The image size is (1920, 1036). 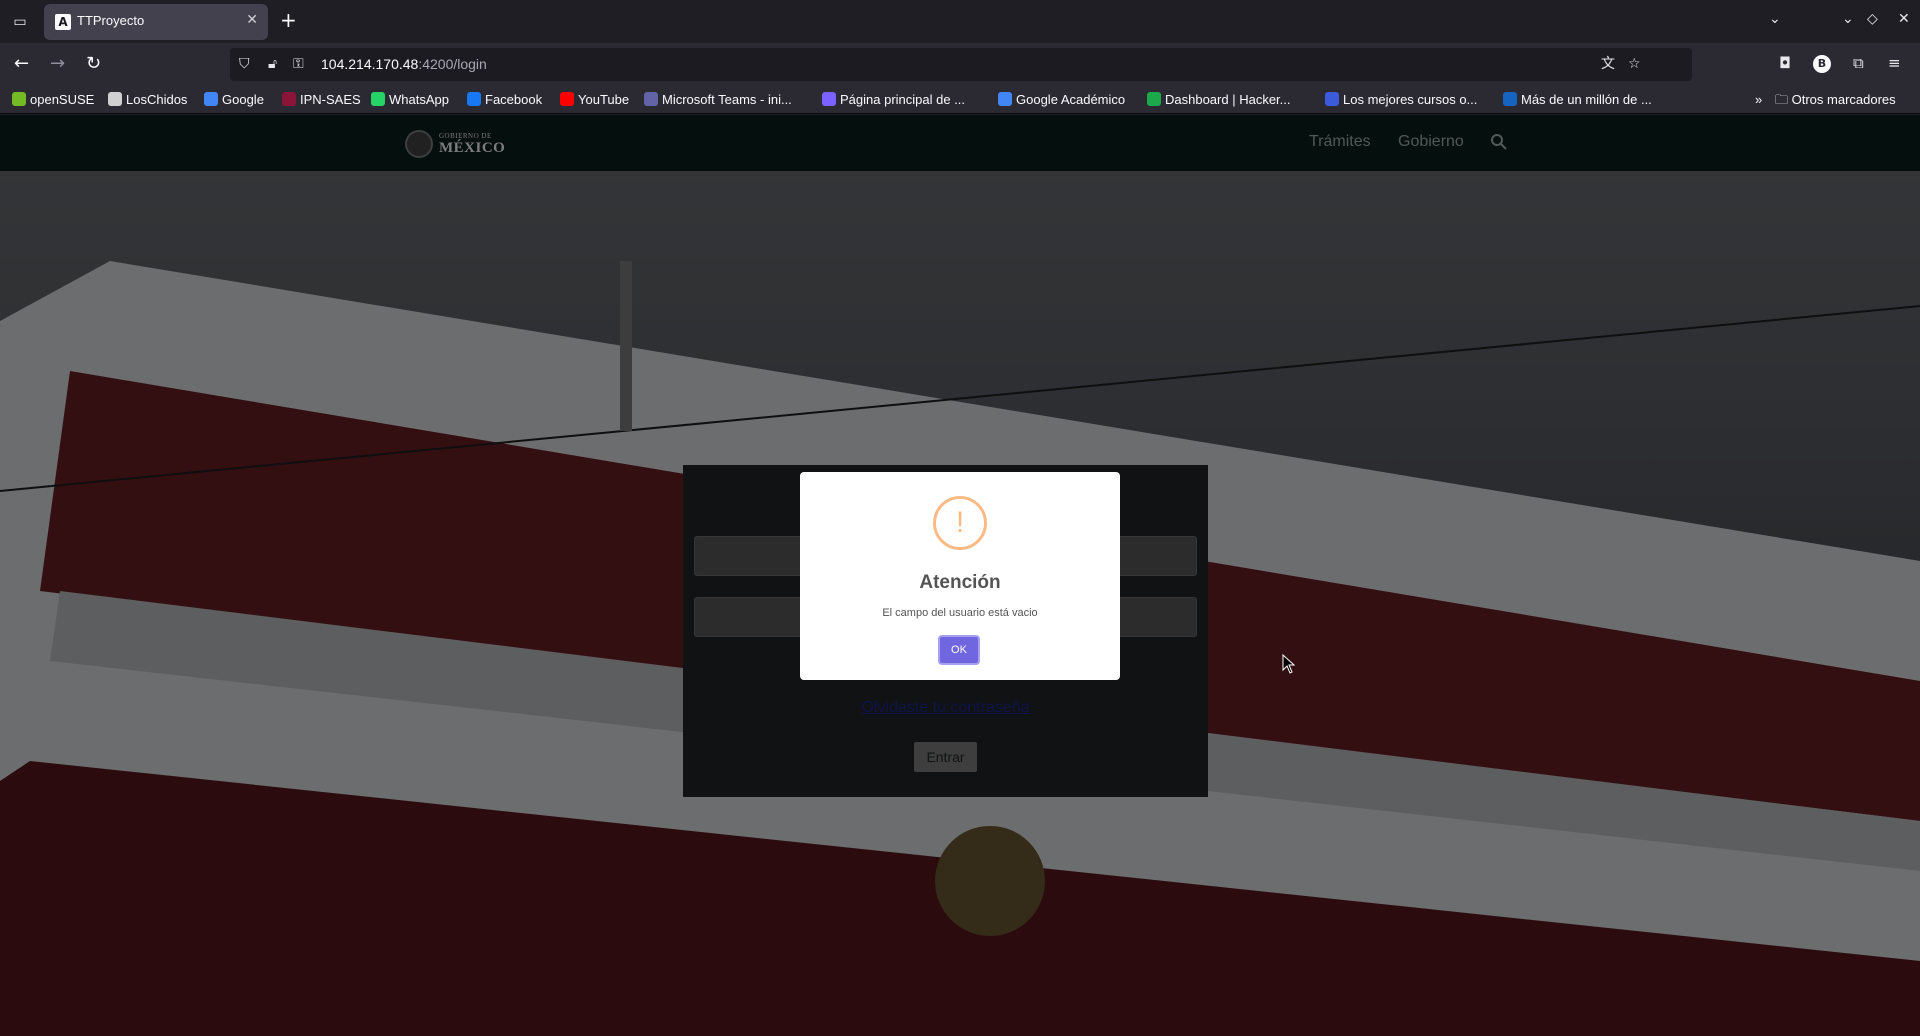 What do you see at coordinates (1775, 19) in the screenshot?
I see `list-all-tabs-icon: ⌄` at bounding box center [1775, 19].